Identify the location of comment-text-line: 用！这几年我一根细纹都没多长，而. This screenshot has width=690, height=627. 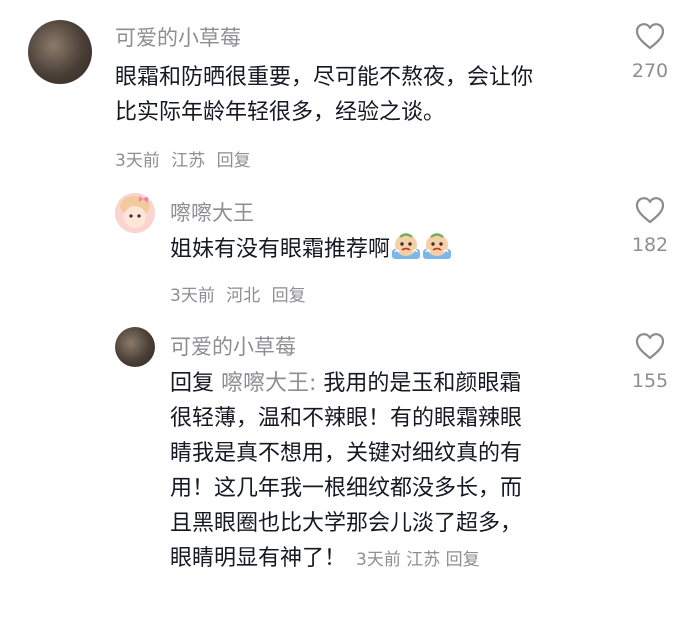
(346, 488).